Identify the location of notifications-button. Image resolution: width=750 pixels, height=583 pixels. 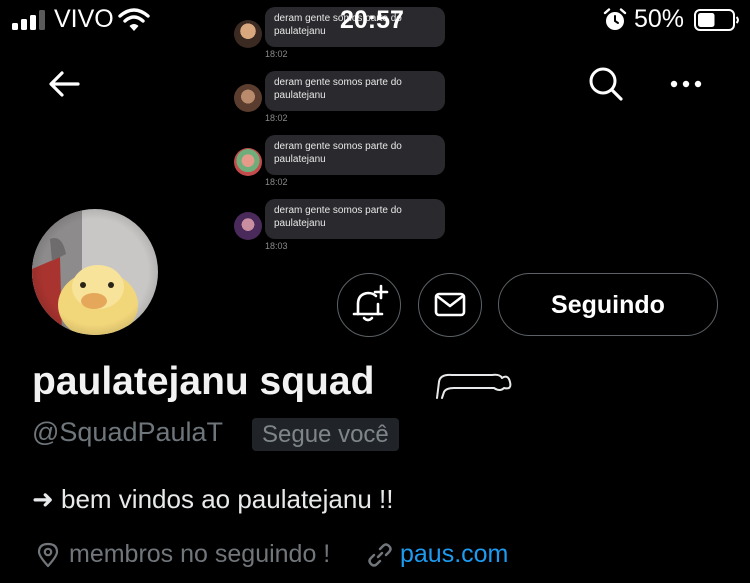
(369, 305).